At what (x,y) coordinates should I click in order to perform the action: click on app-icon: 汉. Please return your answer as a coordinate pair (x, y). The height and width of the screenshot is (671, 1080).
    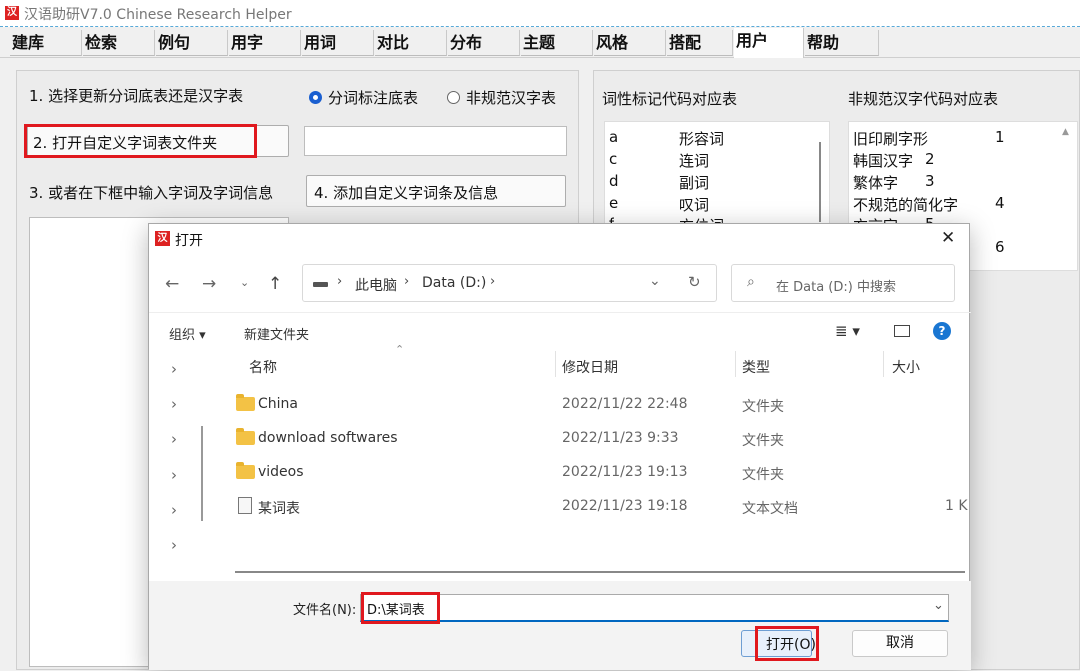
    Looking at the image, I should click on (12, 13).